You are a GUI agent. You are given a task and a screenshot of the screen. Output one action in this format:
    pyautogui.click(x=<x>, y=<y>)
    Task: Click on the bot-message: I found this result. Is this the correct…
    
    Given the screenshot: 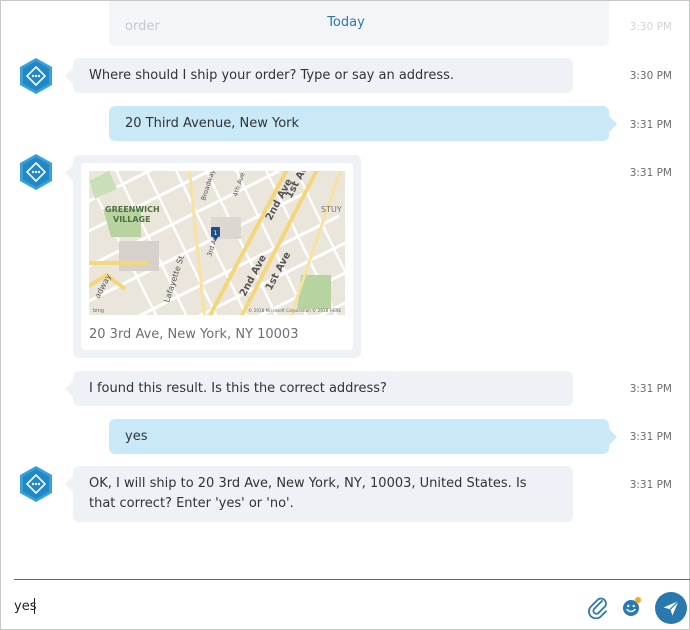 What is the action you would take?
    pyautogui.click(x=319, y=388)
    